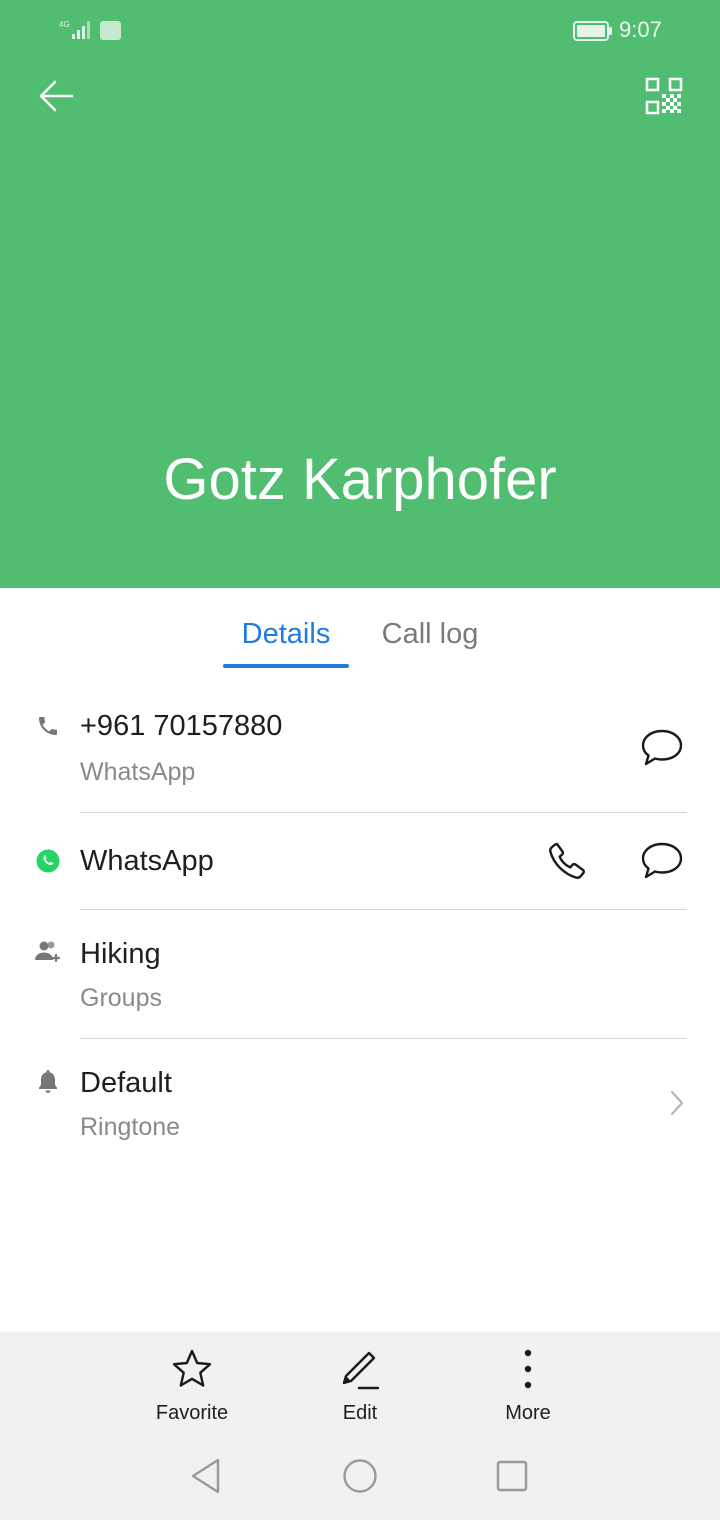 The image size is (720, 1520). What do you see at coordinates (48, 952) in the screenshot?
I see `group-add-icon` at bounding box center [48, 952].